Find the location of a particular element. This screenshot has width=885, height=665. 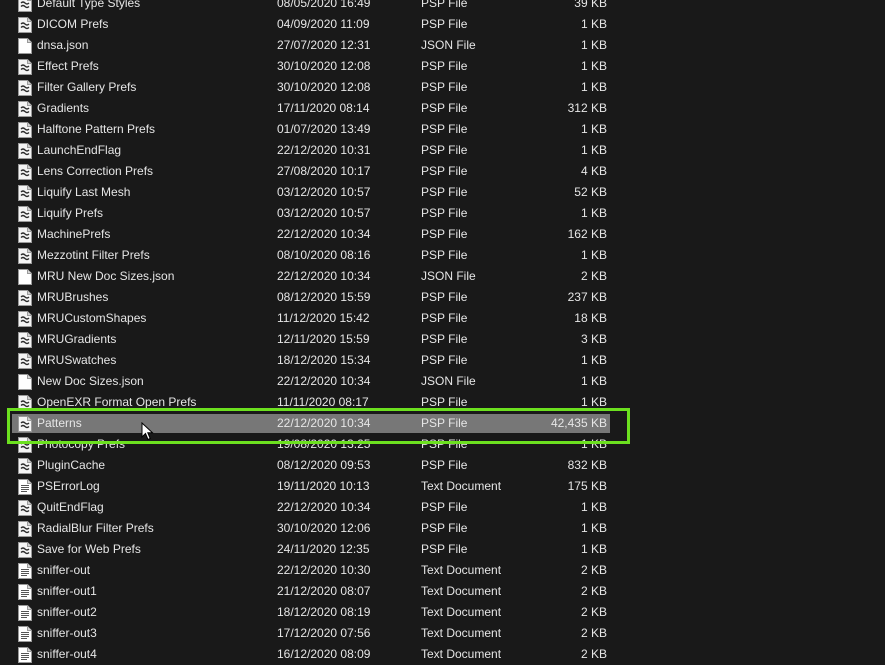

file-name: dnsa.json is located at coordinates (63, 45).